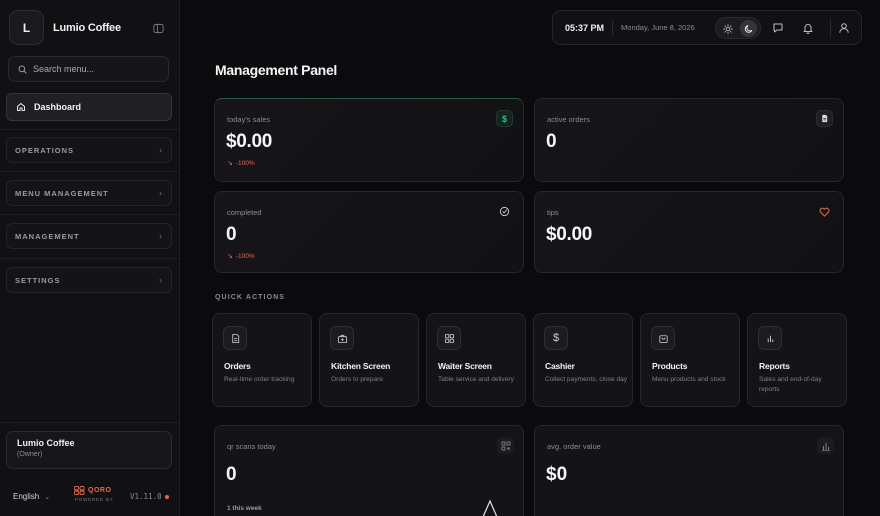  What do you see at coordinates (553, 212) in the screenshot?
I see `stat-label: tips` at bounding box center [553, 212].